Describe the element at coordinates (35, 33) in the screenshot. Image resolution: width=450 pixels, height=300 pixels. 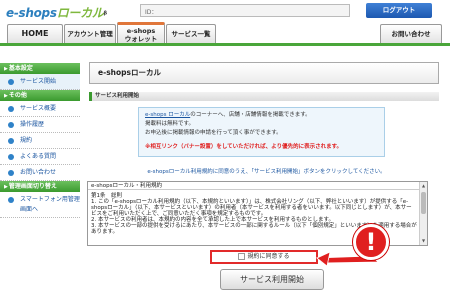
I see `tab-home: HOME` at that location.